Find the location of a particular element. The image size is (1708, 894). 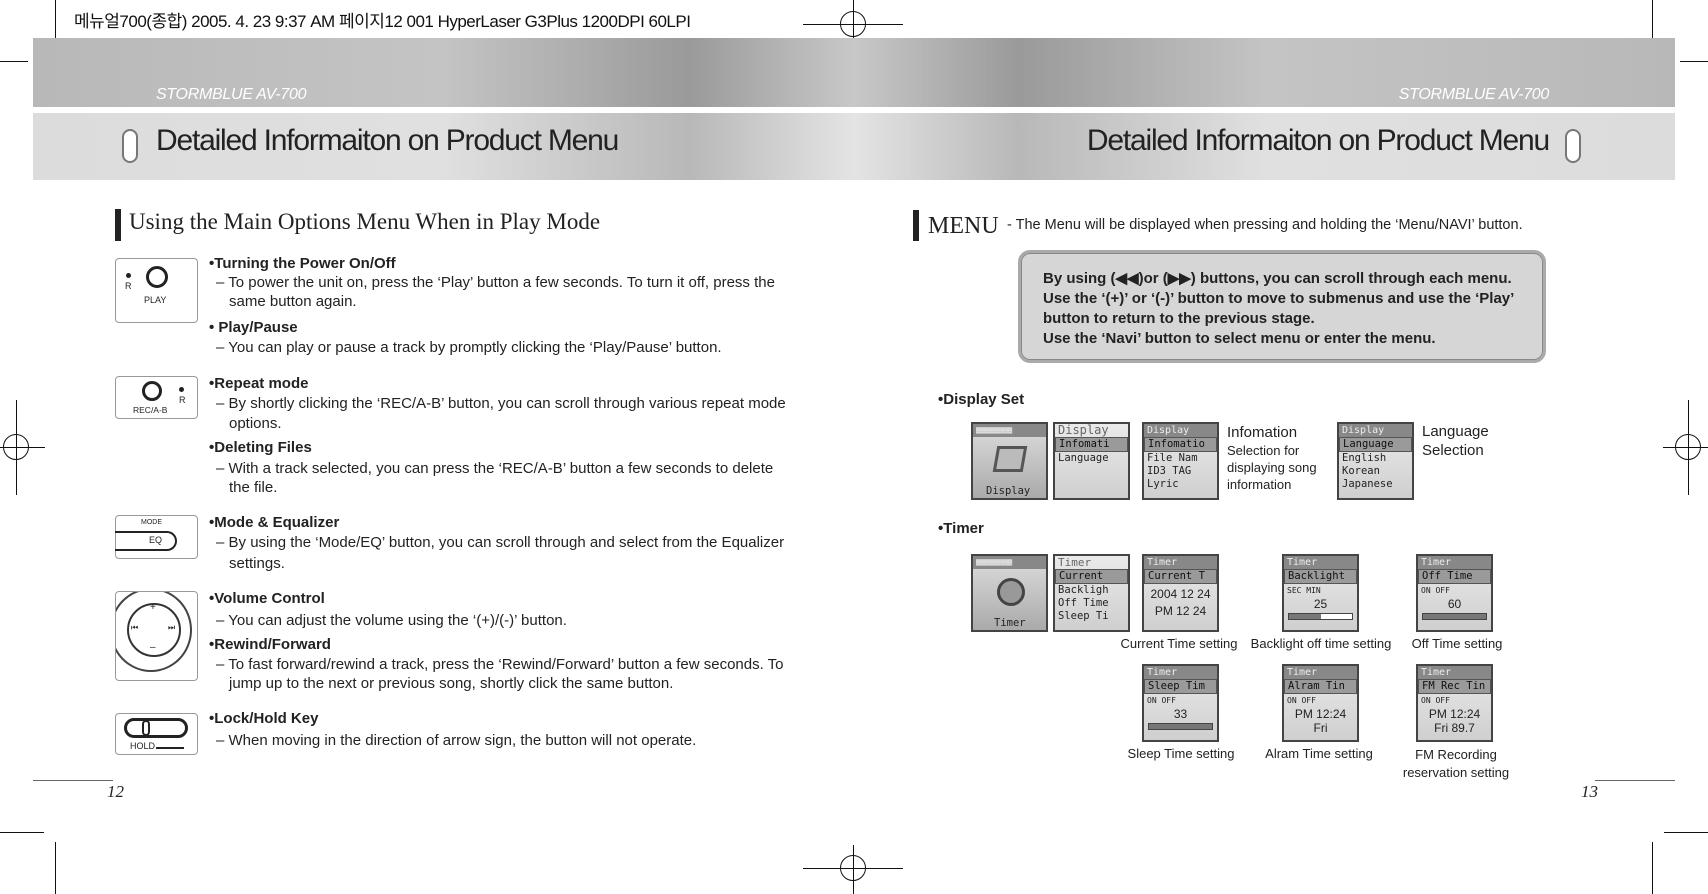

lcd-row: Off Time is located at coordinates (1454, 576).